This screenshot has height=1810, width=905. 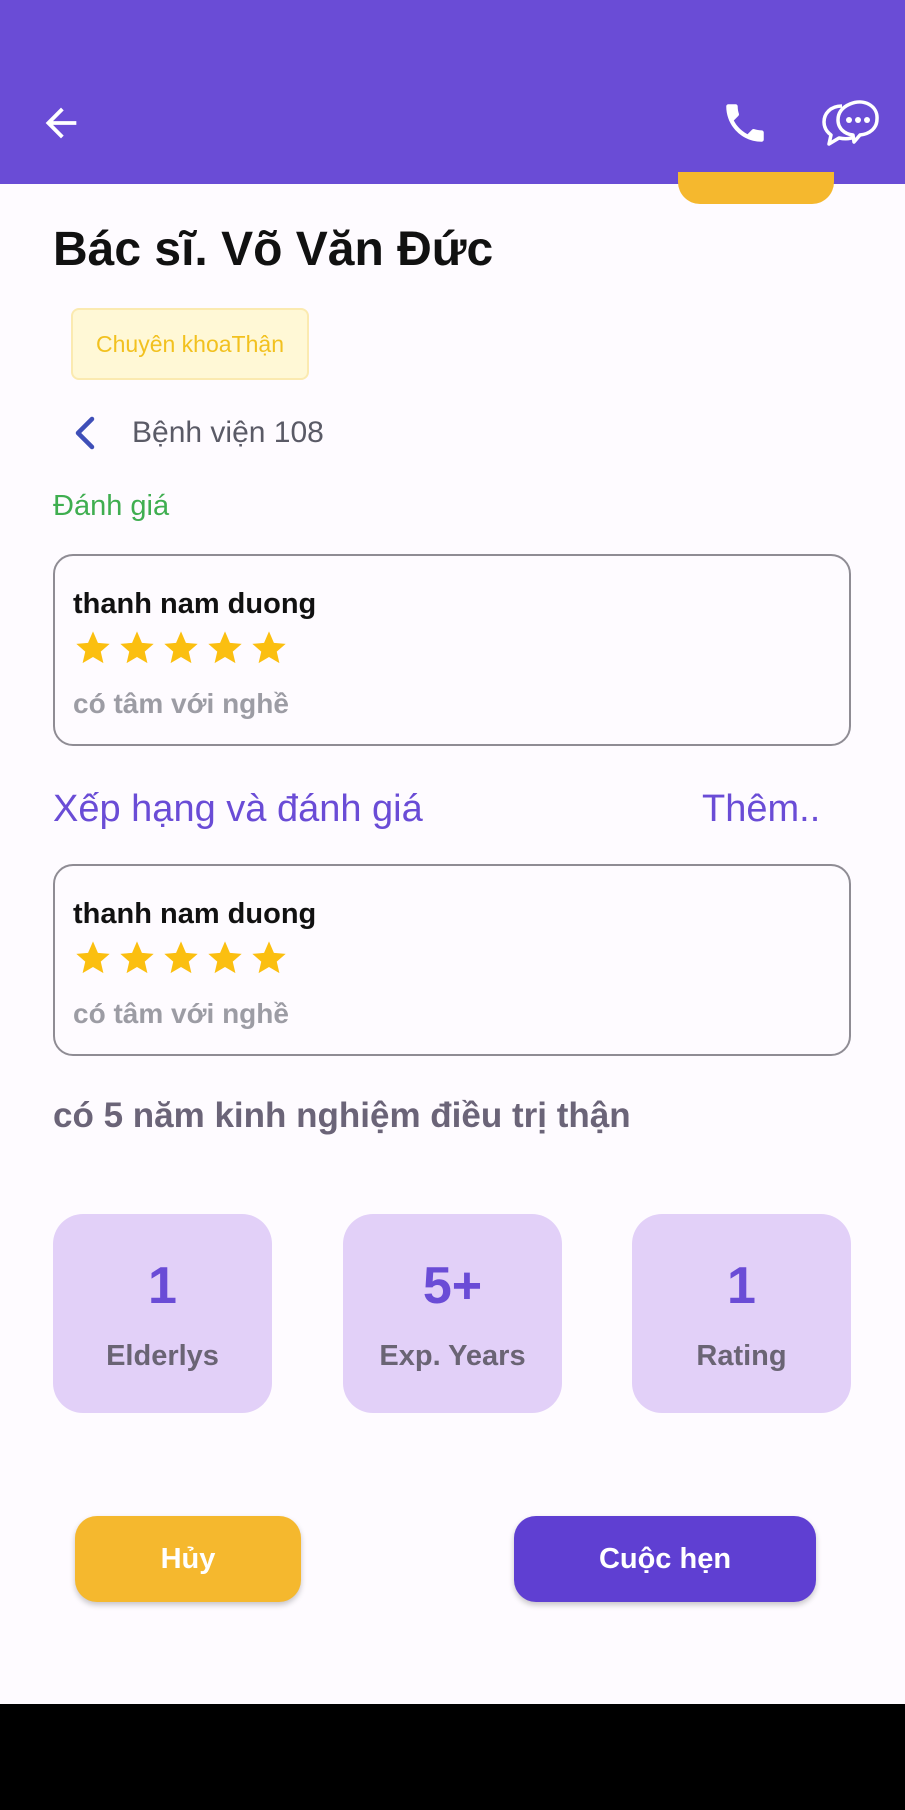 I want to click on stat-card-exp-years: 5+ Exp. Years, so click(x=452, y=1313).